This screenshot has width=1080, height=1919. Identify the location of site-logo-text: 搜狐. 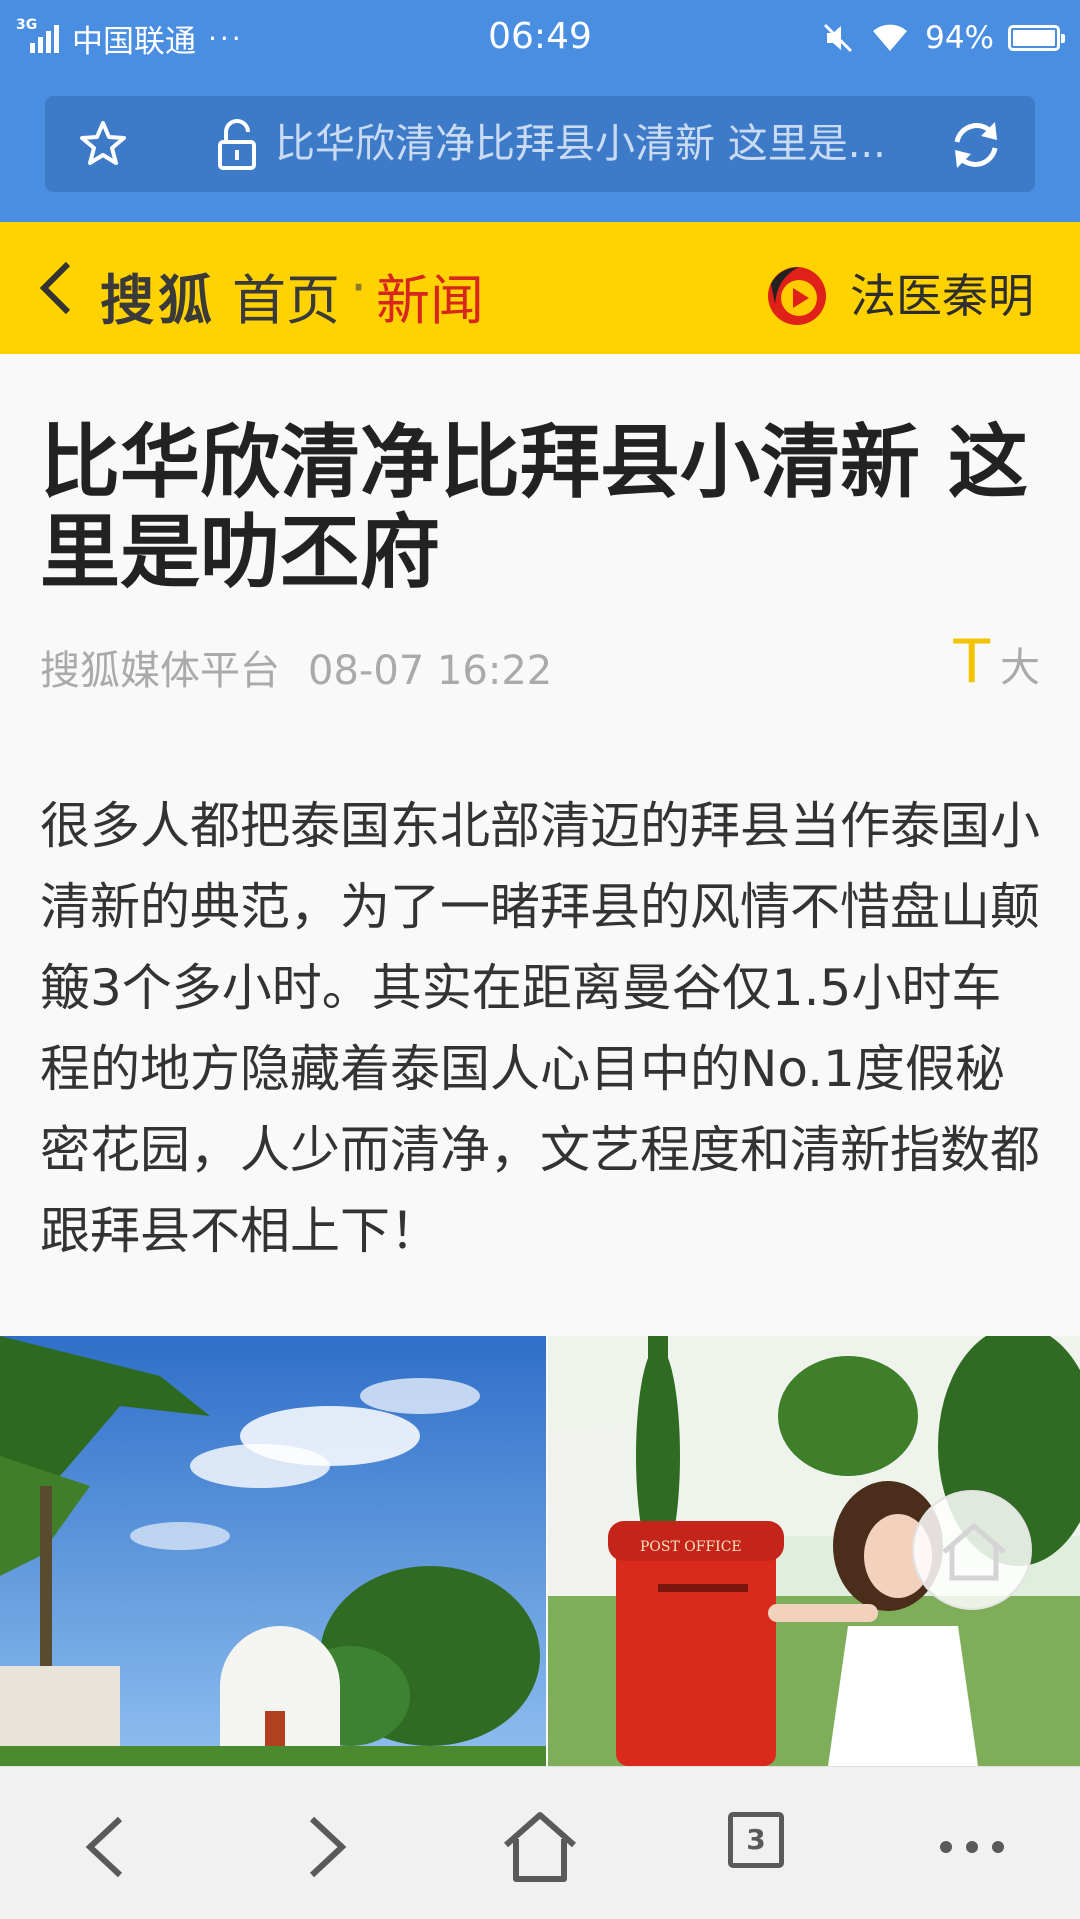
(158, 295).